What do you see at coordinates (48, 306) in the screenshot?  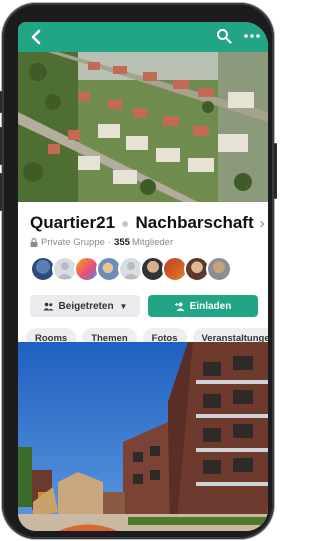 I see `group-people-icon` at bounding box center [48, 306].